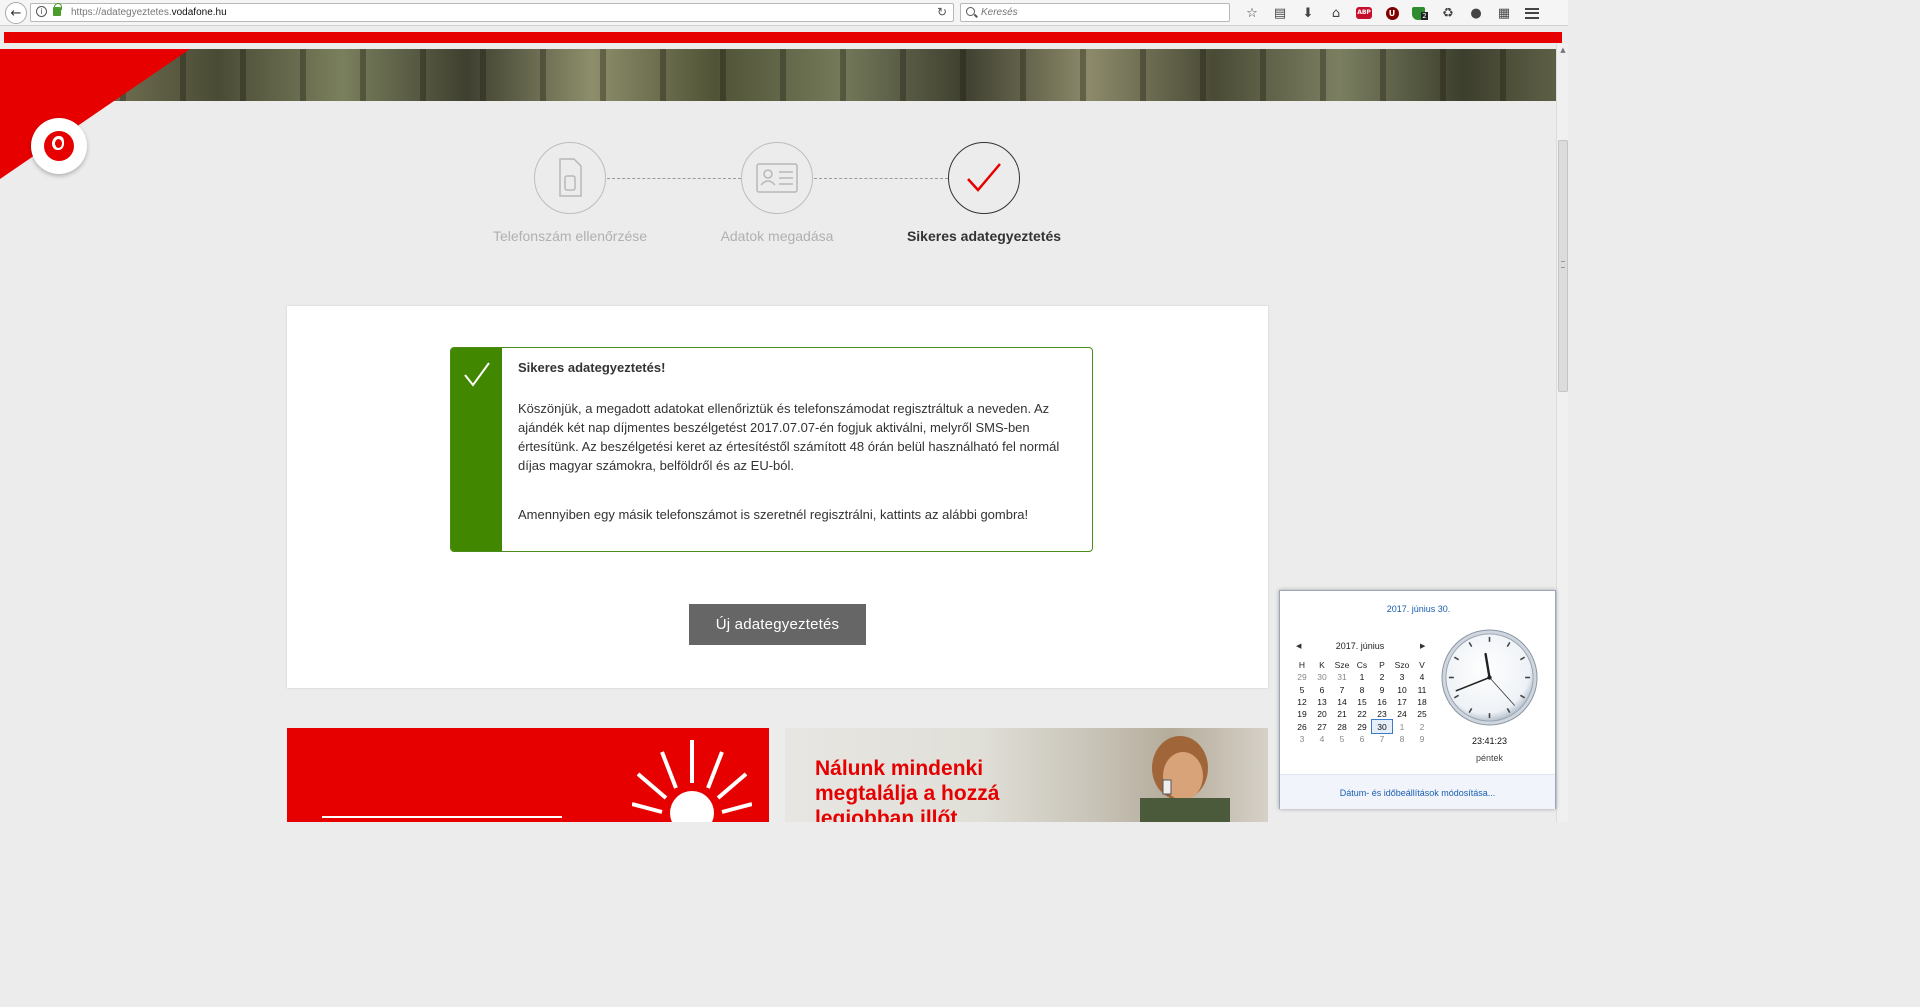 This screenshot has height=1007, width=1920. What do you see at coordinates (1382, 714) in the screenshot?
I see `calendar-day: 23` at bounding box center [1382, 714].